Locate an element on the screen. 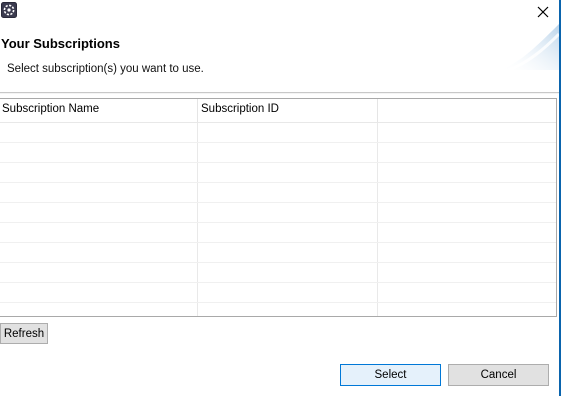  refresh-button: Refresh is located at coordinates (24, 333).